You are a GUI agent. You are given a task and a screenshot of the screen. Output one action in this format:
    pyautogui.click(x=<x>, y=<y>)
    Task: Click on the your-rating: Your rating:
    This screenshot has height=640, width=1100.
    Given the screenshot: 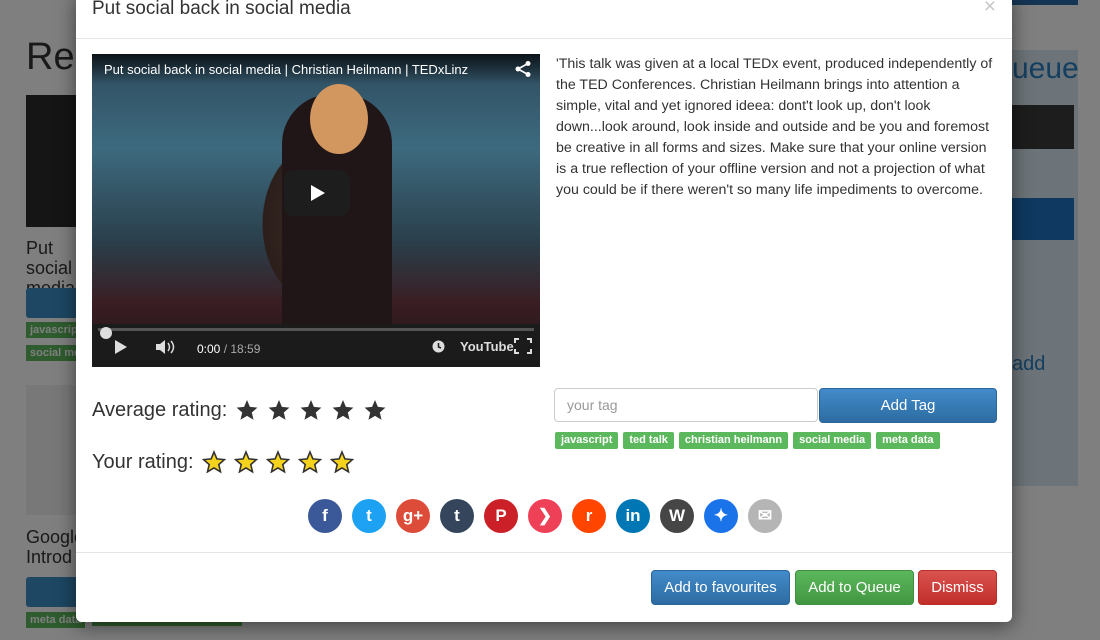 What is the action you would take?
    pyautogui.click(x=227, y=462)
    